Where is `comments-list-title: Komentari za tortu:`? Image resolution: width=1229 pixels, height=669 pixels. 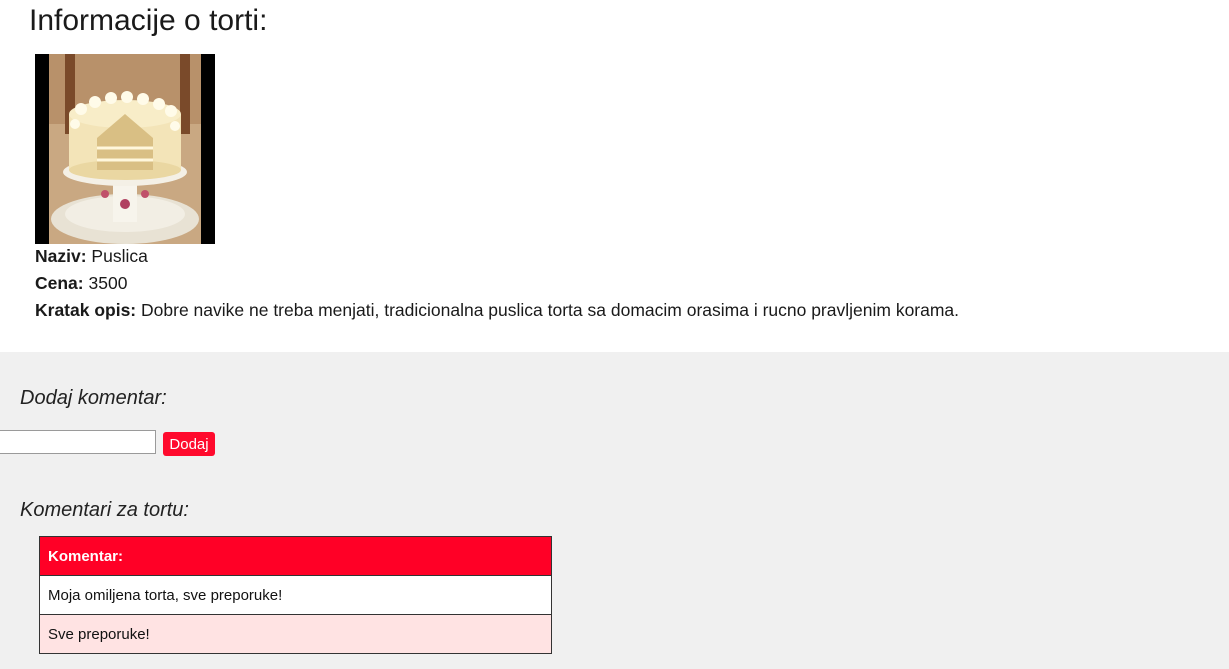
comments-list-title: Komentari za tortu: is located at coordinates (104, 510).